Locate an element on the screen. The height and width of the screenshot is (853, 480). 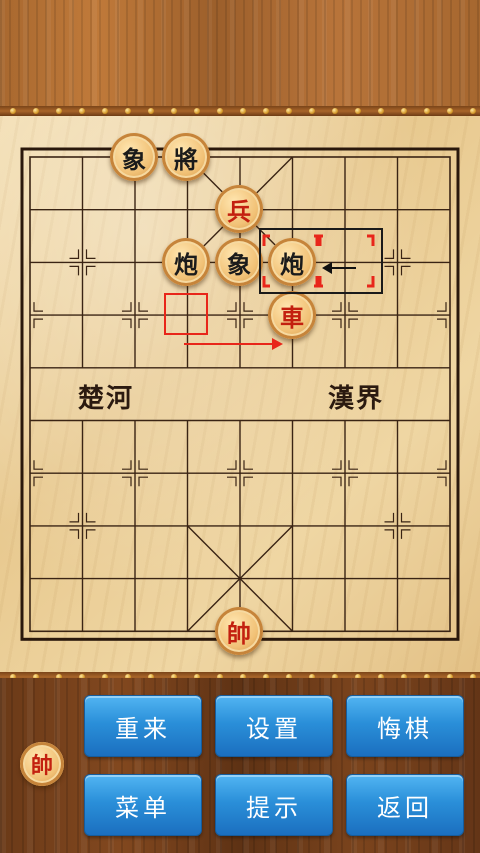
current-turn-indicator: 帥 is located at coordinates (42, 764).